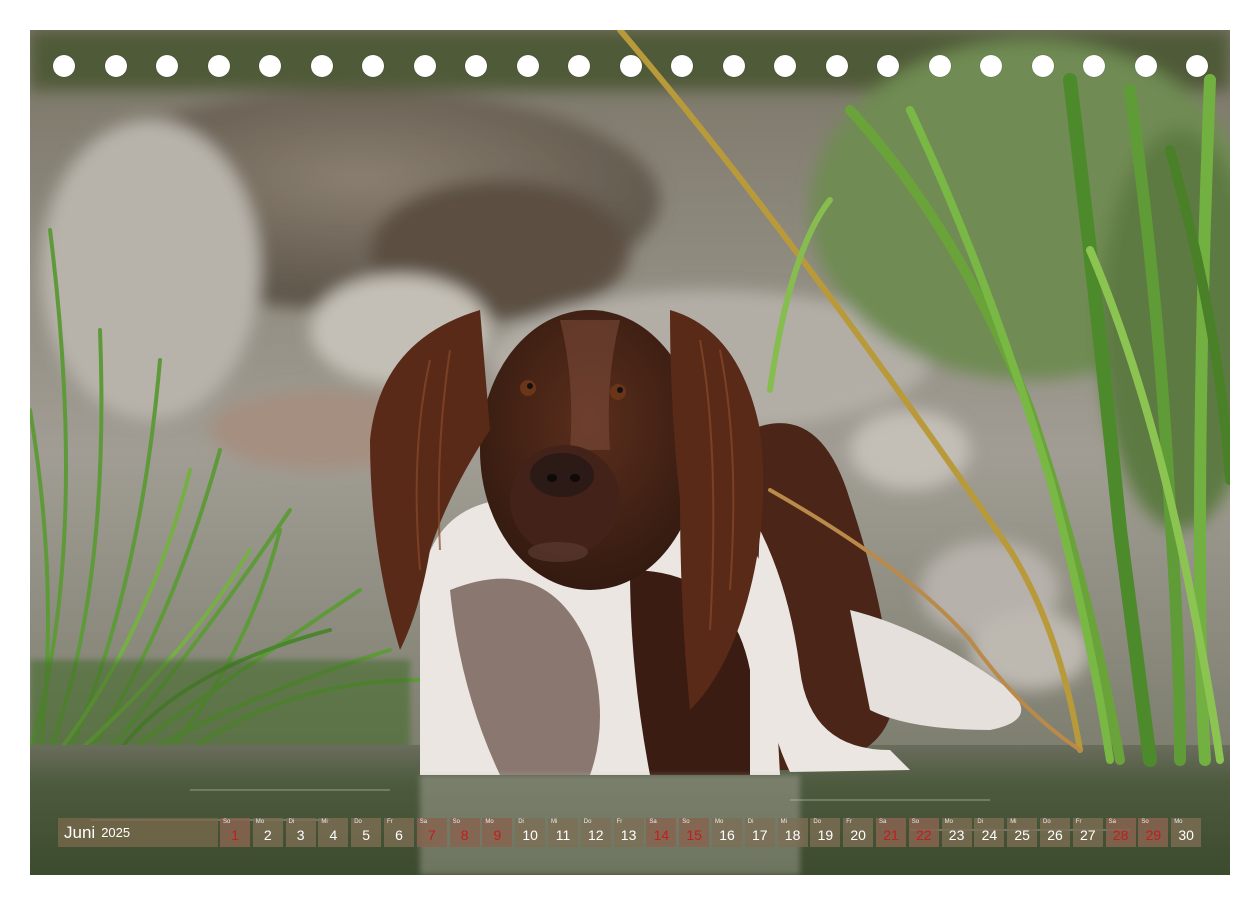  What do you see at coordinates (628, 835) in the screenshot?
I see `day-number: 13` at bounding box center [628, 835].